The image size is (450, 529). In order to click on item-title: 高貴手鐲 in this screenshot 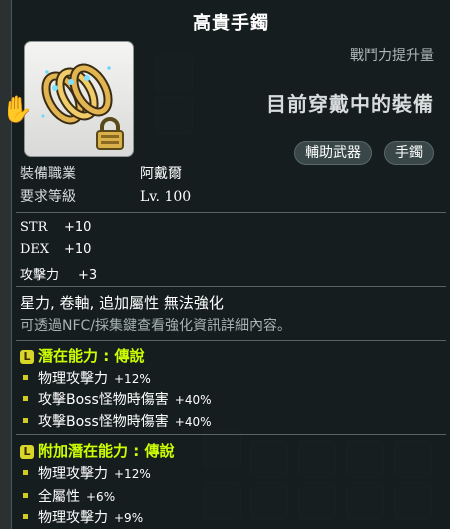, I will do `click(231, 23)`.